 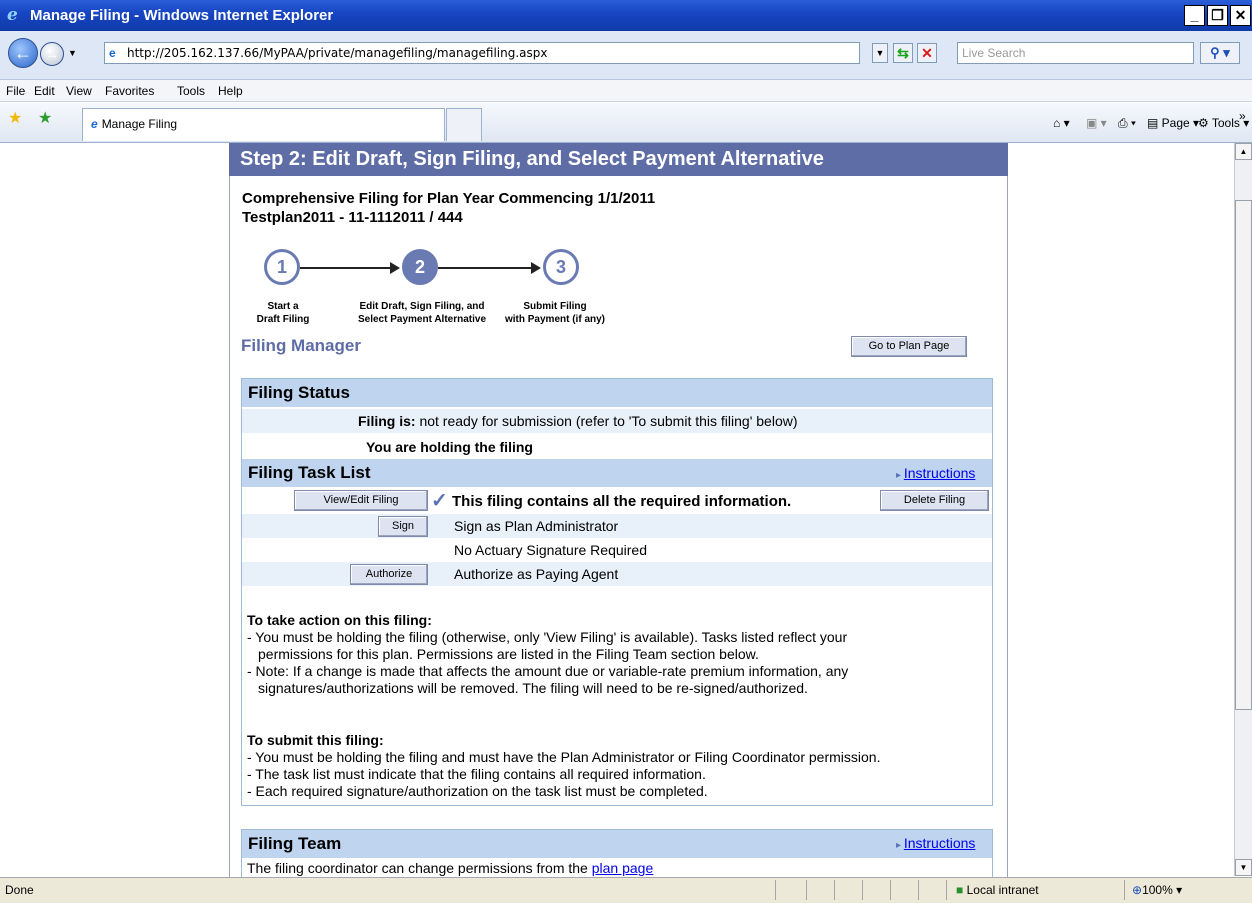 What do you see at coordinates (74, 53) in the screenshot?
I see `recent-pages-dropdown: ▼` at bounding box center [74, 53].